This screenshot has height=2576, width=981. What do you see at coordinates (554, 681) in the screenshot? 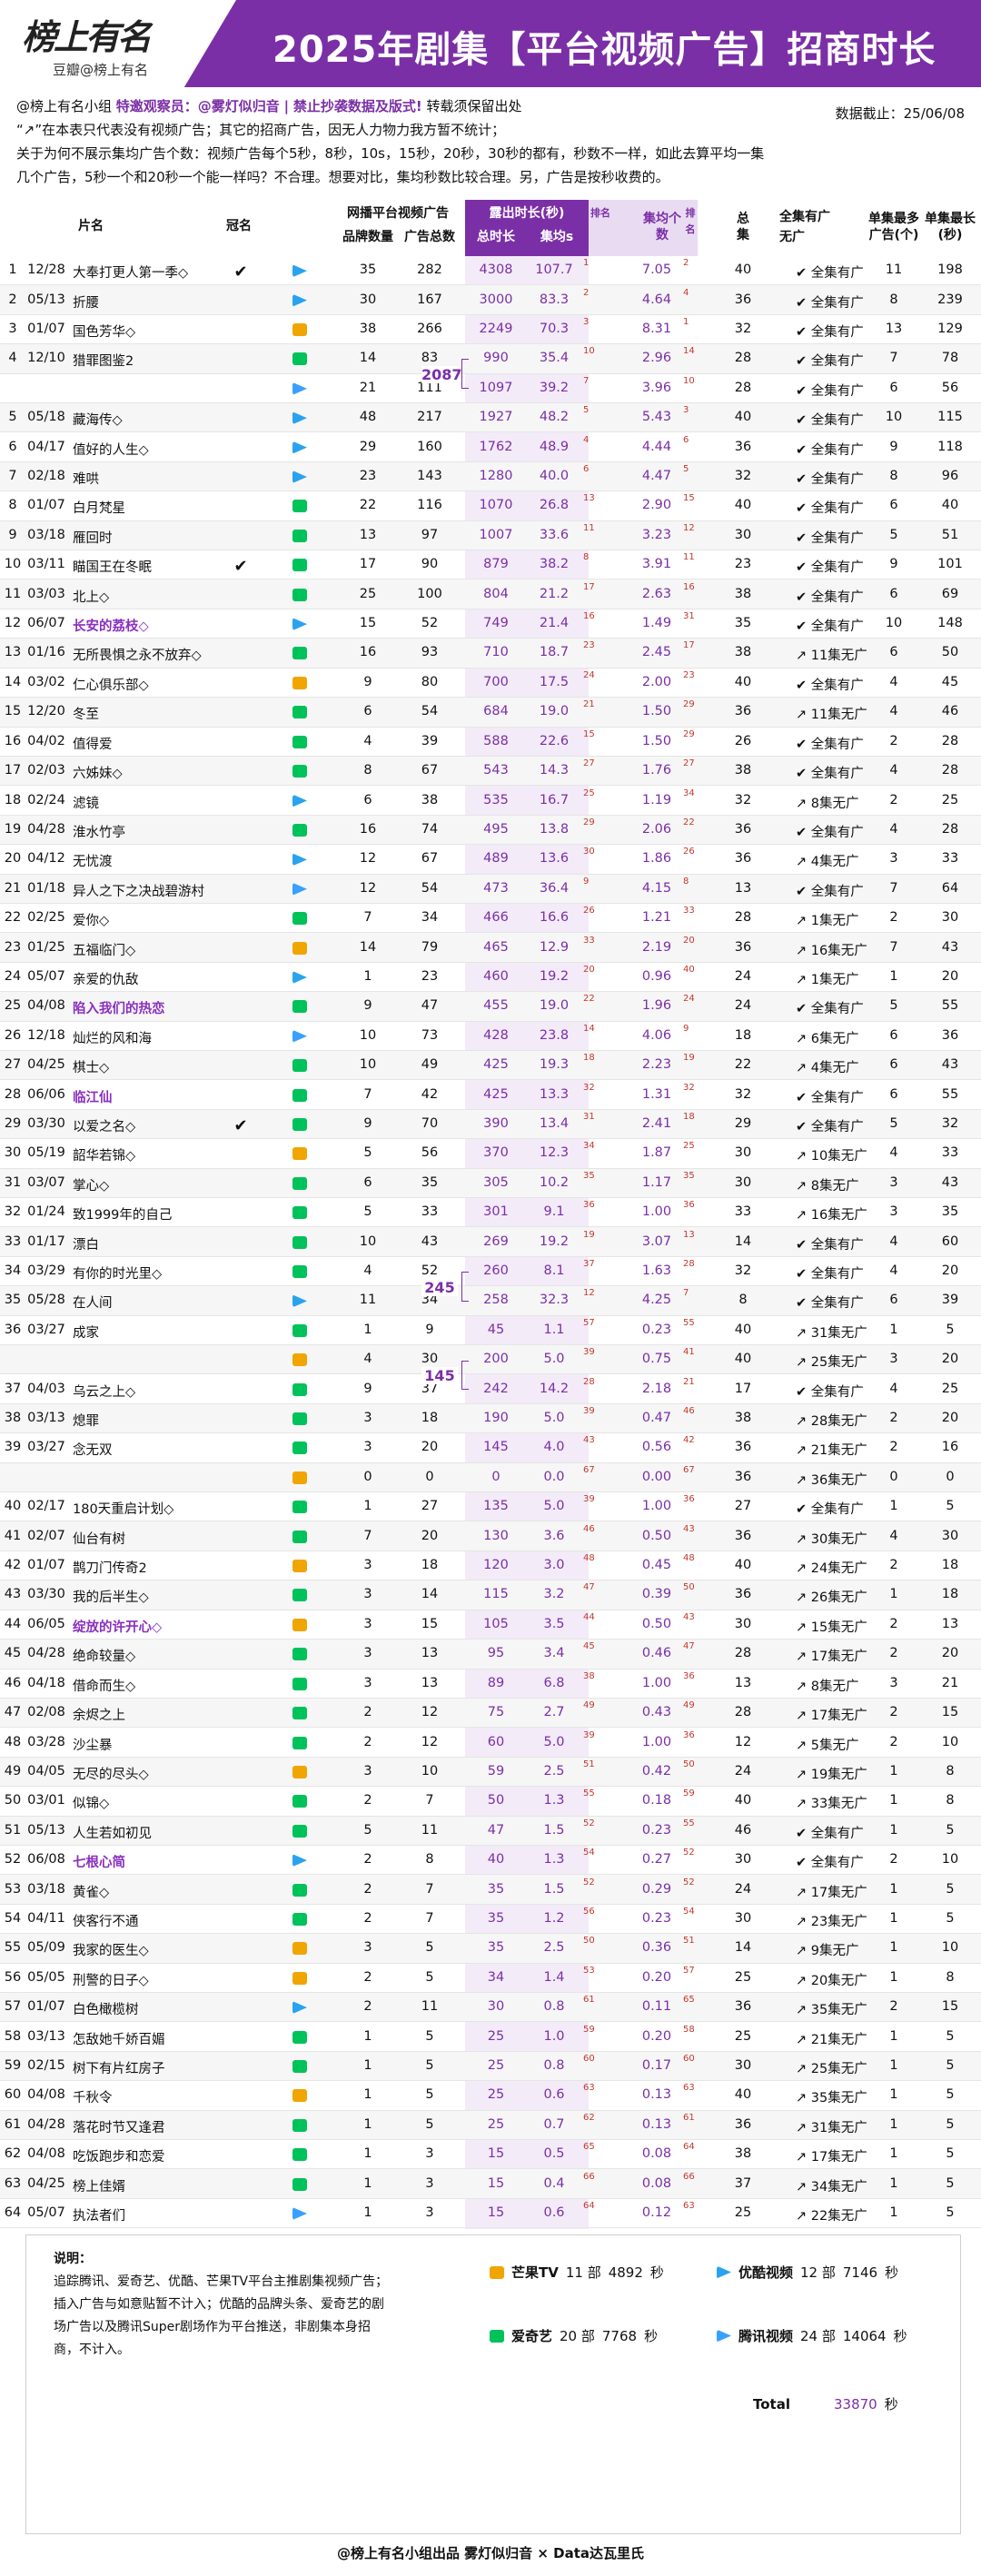
I see `row-per-ep: 17.5` at bounding box center [554, 681].